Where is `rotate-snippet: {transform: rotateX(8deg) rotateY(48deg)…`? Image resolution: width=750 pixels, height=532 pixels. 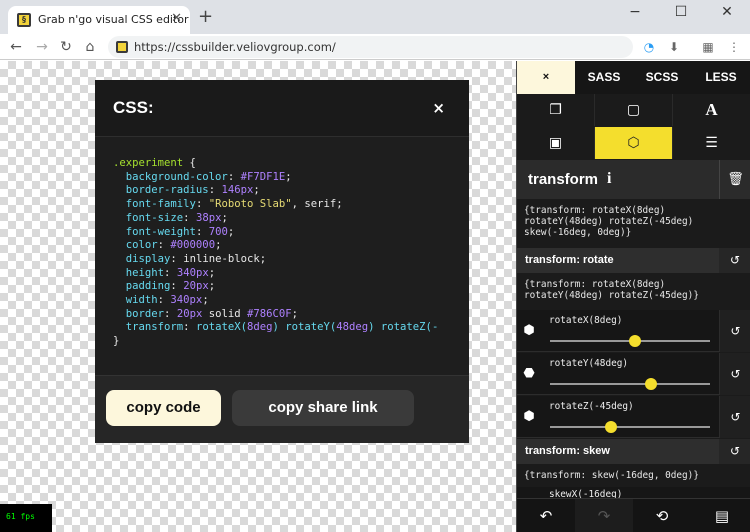 rotate-snippet: {transform: rotateX(8deg) rotateY(48deg)… is located at coordinates (611, 290).